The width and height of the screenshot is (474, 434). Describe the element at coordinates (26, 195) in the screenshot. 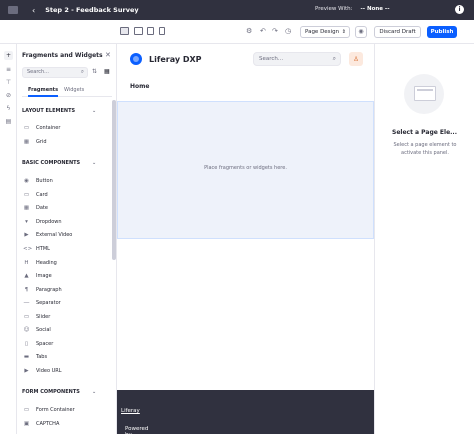

I see `card-icon: ▭` at that location.